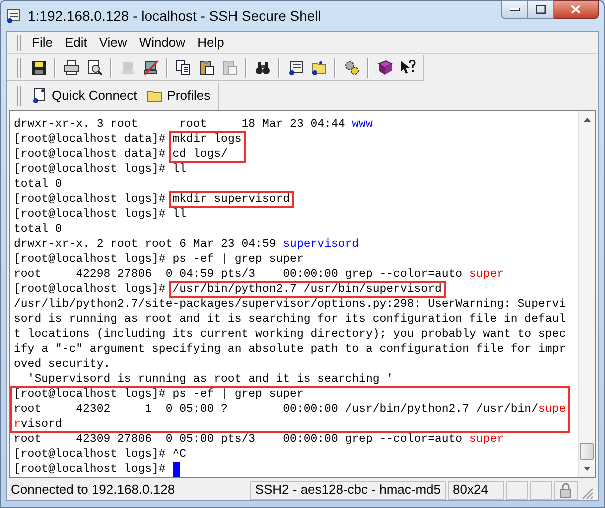 The width and height of the screenshot is (605, 508). I want to click on terminal-text: supervisord, so click(321, 244).